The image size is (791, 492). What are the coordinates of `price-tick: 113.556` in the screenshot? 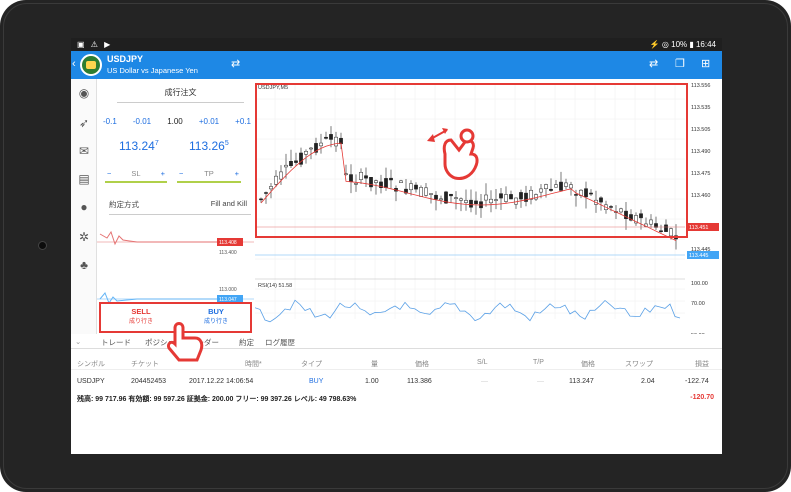 It's located at (700, 86).